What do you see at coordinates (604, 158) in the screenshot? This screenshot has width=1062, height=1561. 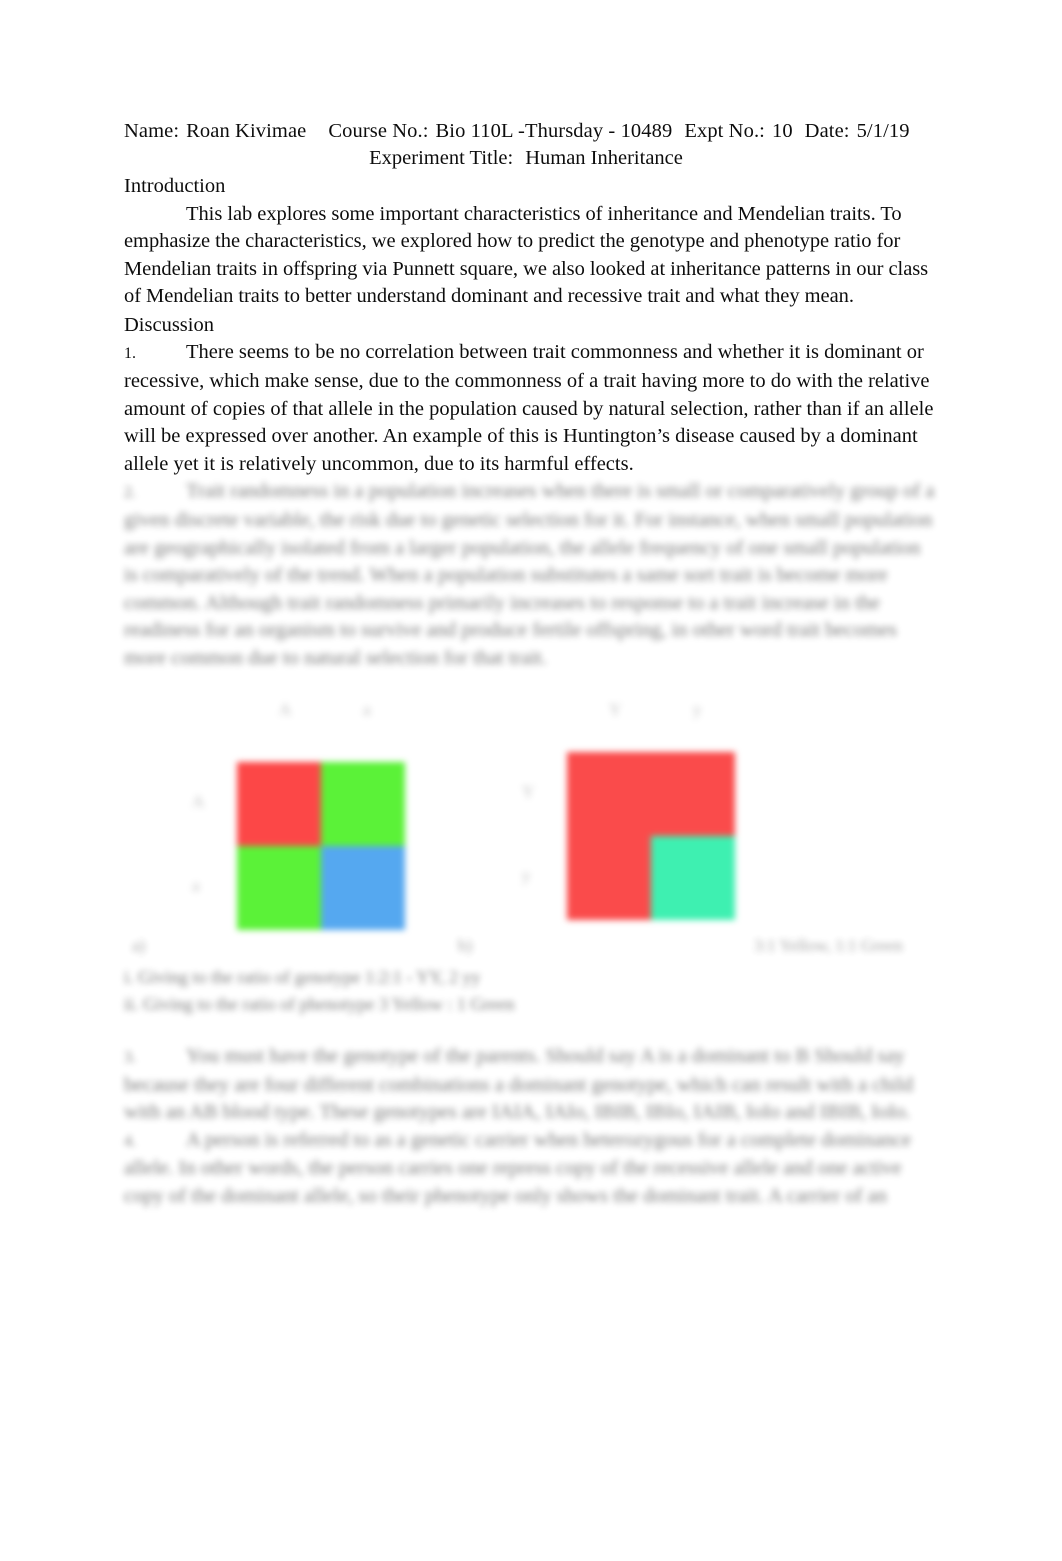 I see `experiment-title-value: Human Inheritance` at bounding box center [604, 158].